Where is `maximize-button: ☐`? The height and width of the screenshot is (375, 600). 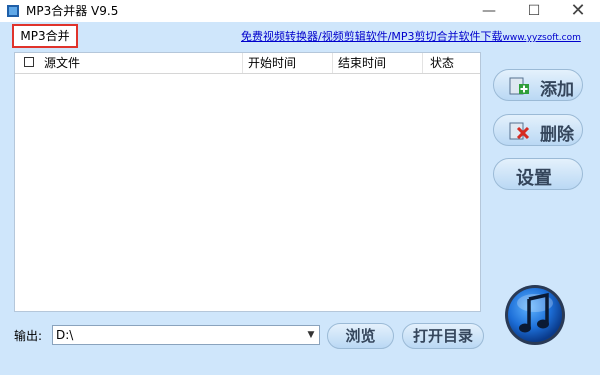 maximize-button: ☐ is located at coordinates (534, 11).